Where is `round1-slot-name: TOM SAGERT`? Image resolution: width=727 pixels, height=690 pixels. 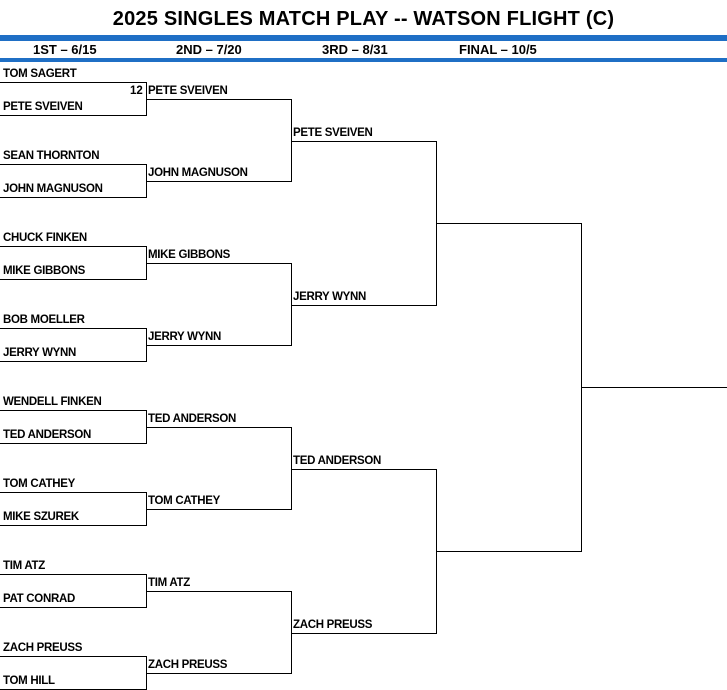
round1-slot-name: TOM SAGERT is located at coordinates (40, 74).